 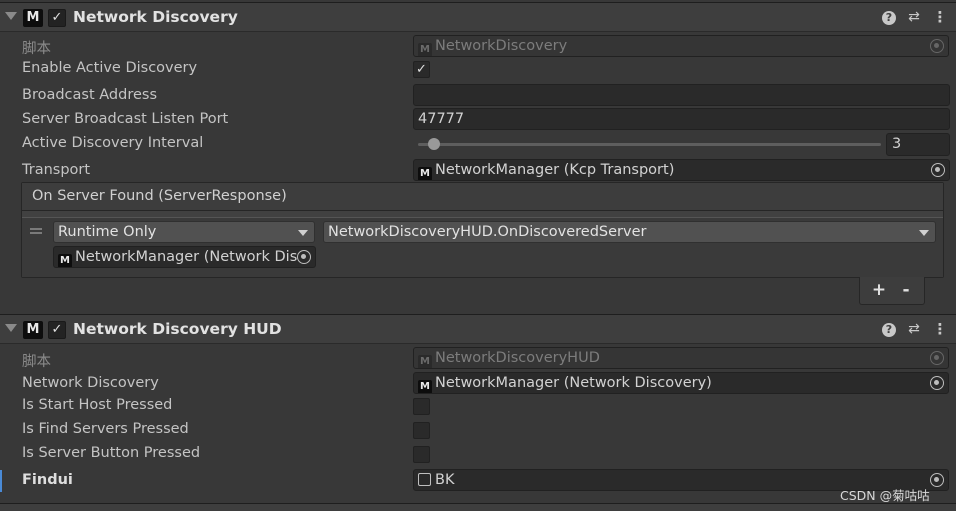 I want to click on modified-property-indicator, so click(x=1, y=481).